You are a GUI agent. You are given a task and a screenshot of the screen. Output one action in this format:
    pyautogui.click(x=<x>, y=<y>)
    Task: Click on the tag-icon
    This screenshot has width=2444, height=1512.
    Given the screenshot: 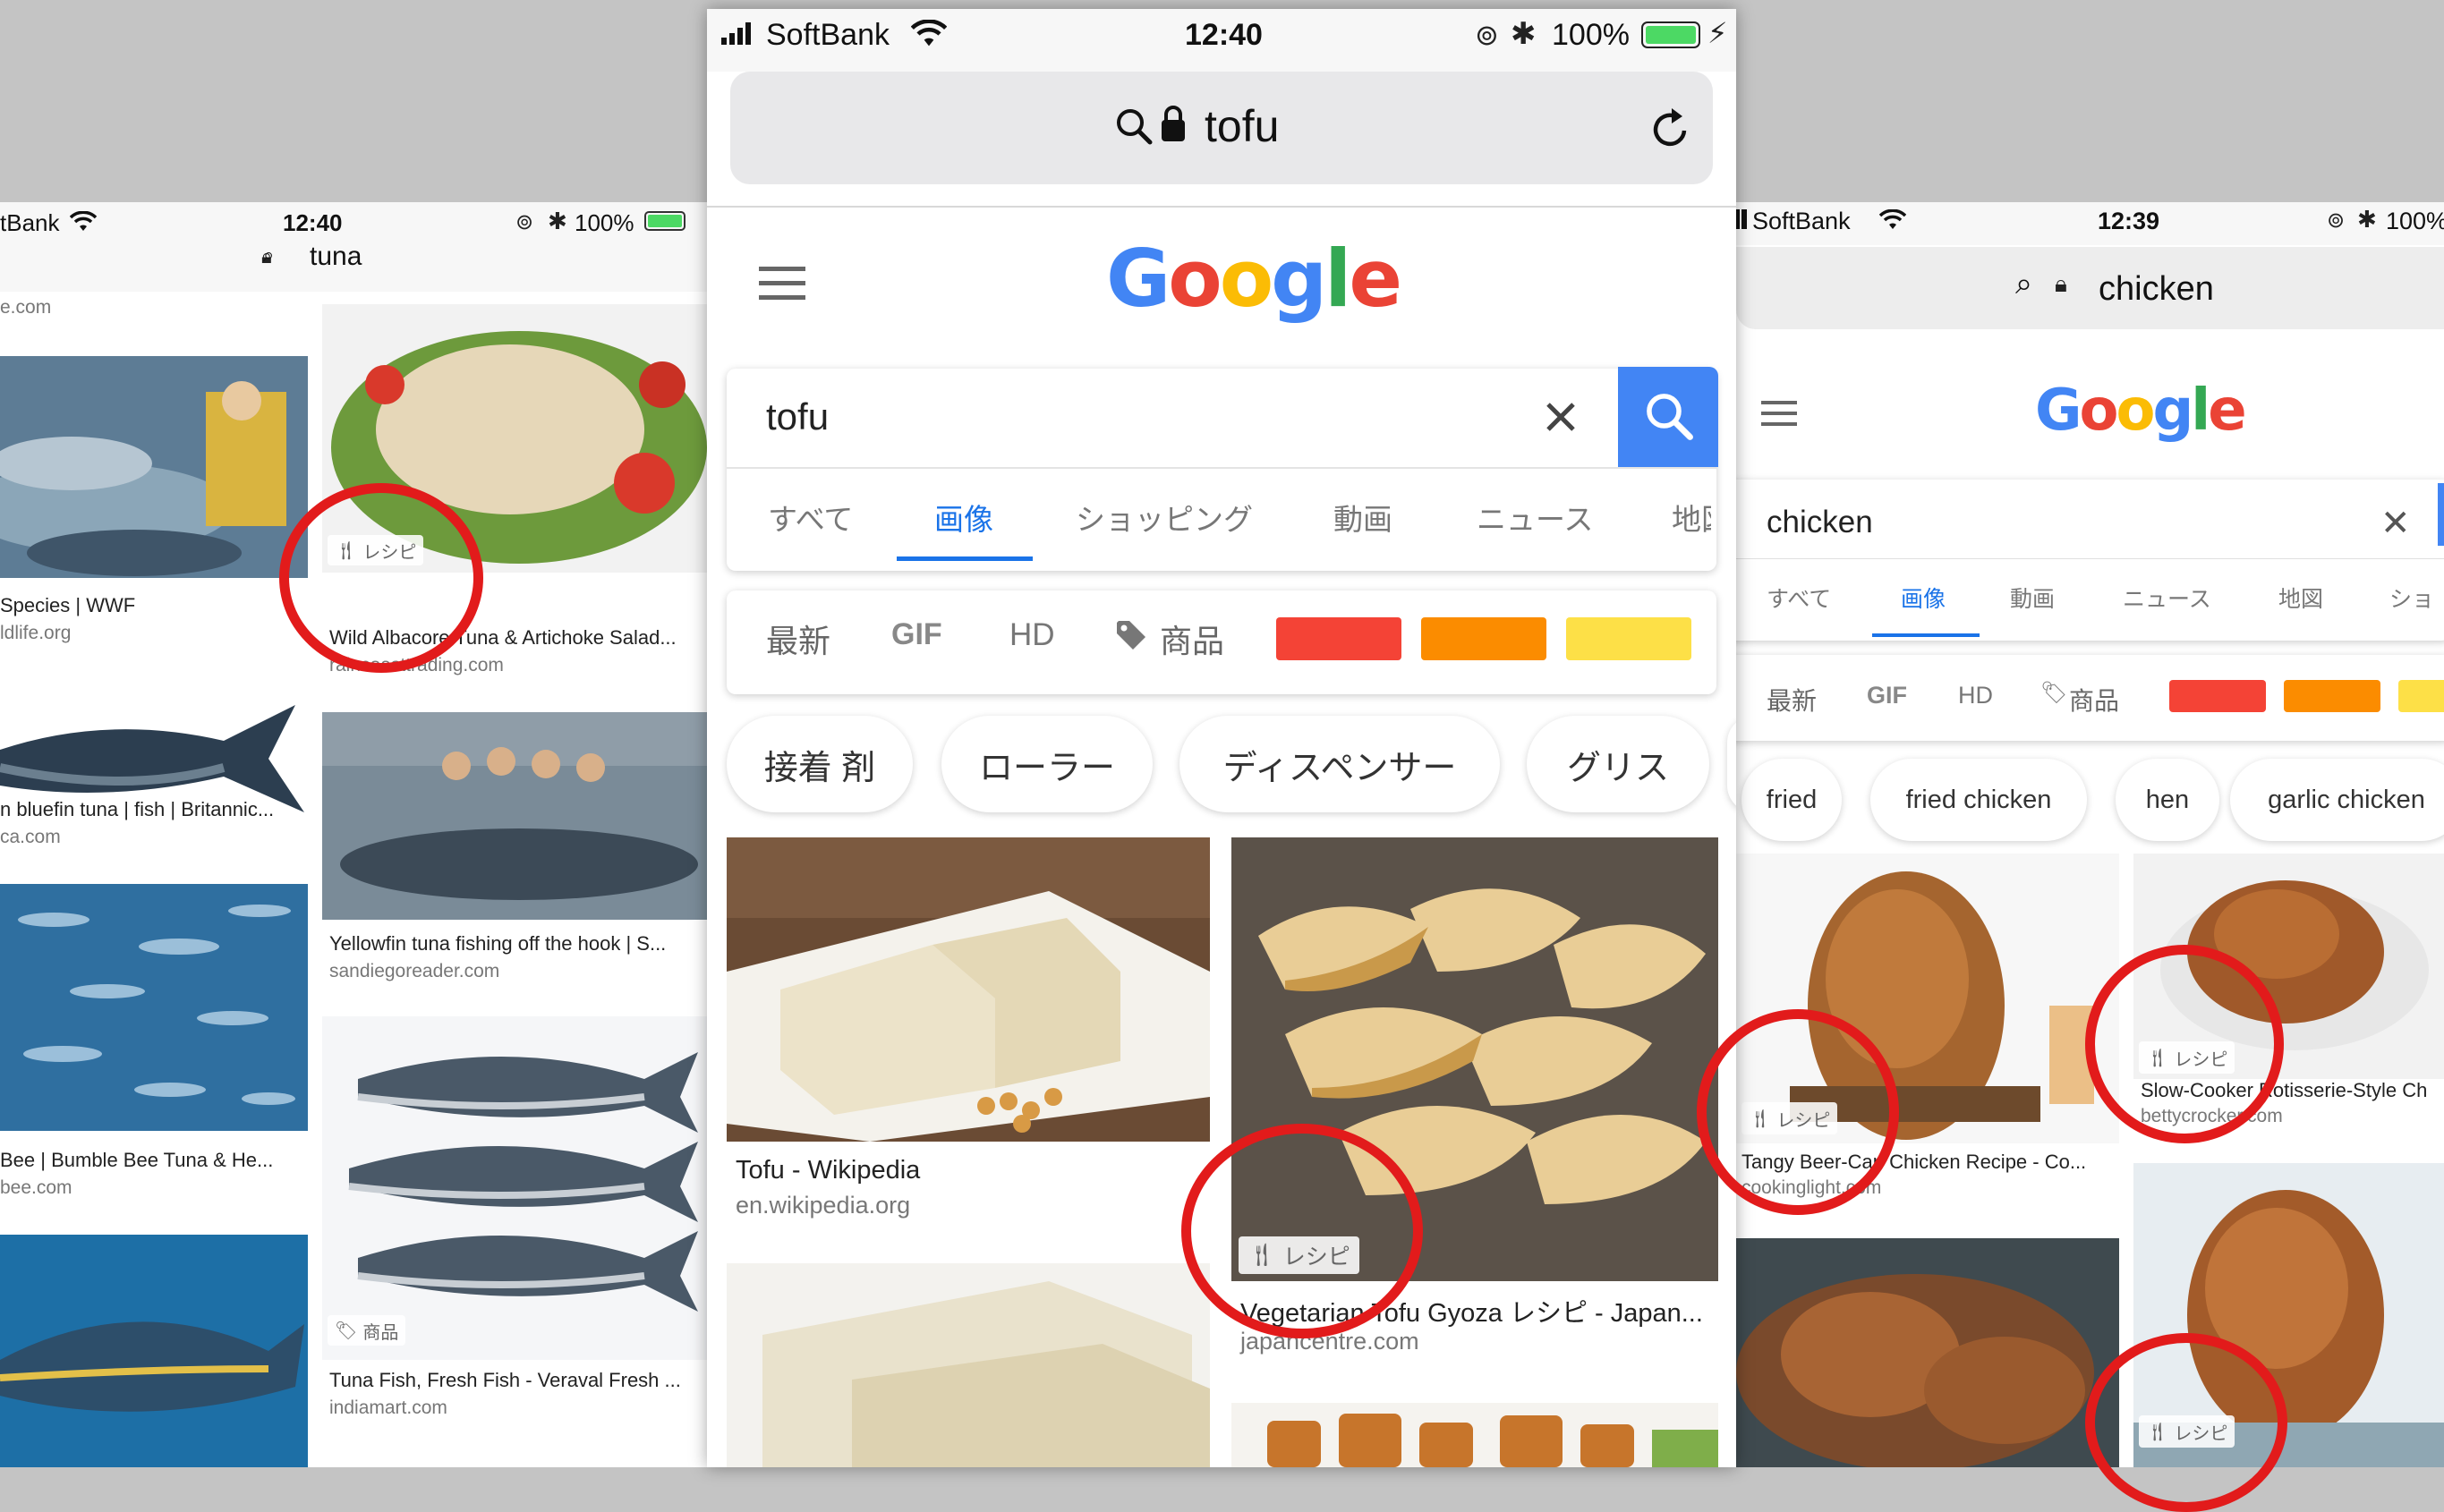 What is the action you would take?
    pyautogui.click(x=1131, y=635)
    